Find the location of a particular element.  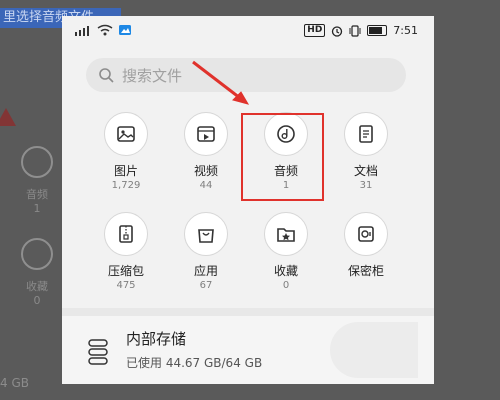

category-archives-label: 压缩包 is located at coordinates (125, 271).